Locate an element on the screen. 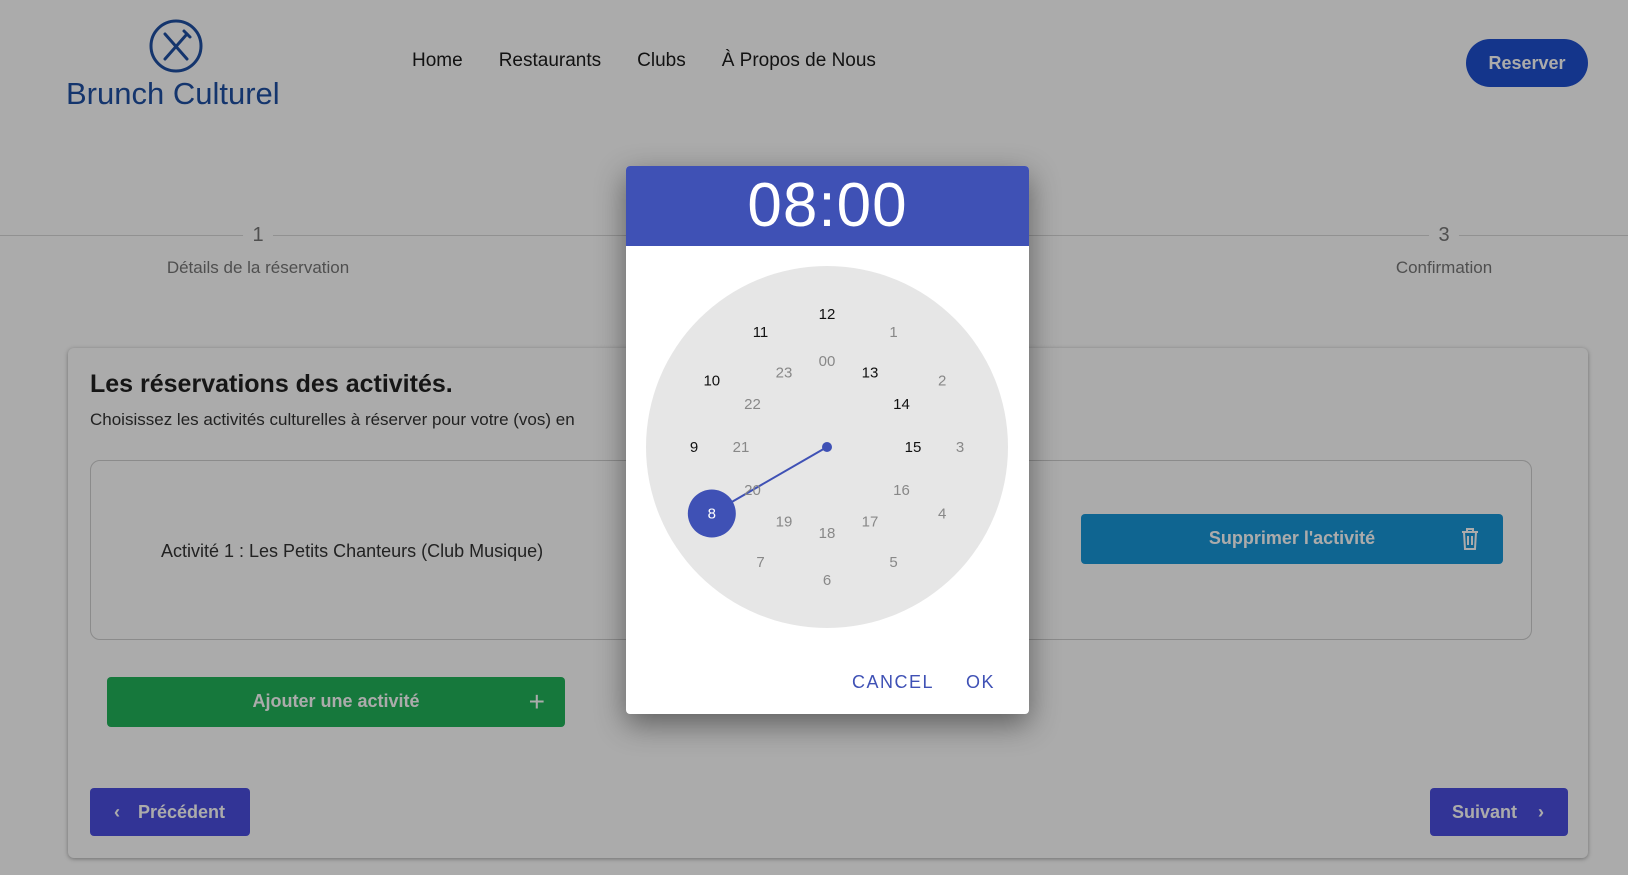 The width and height of the screenshot is (1628, 875). clock-face: 12 1 2 3 4 5 6 7 8 9 10 11 00 13 14 15 16 17 18 19 20 21 22 23 is located at coordinates (827, 447).